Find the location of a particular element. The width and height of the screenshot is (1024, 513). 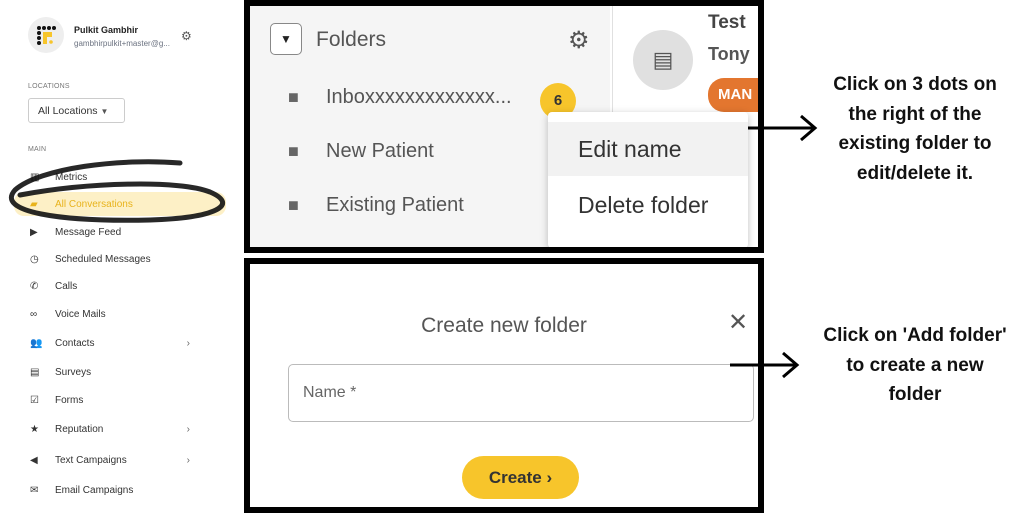

create-label: Create is located at coordinates (515, 477).